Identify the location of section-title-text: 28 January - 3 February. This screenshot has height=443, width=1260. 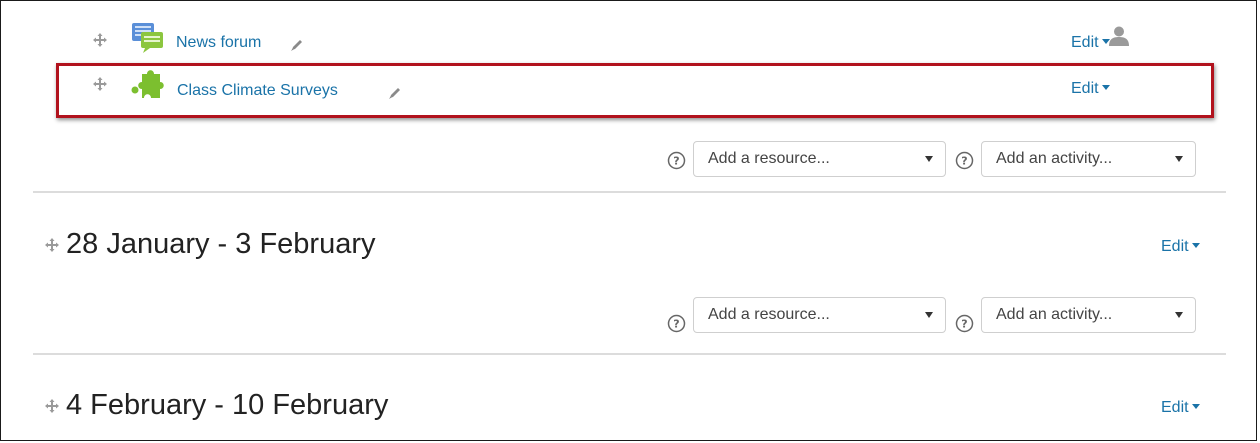
(221, 244).